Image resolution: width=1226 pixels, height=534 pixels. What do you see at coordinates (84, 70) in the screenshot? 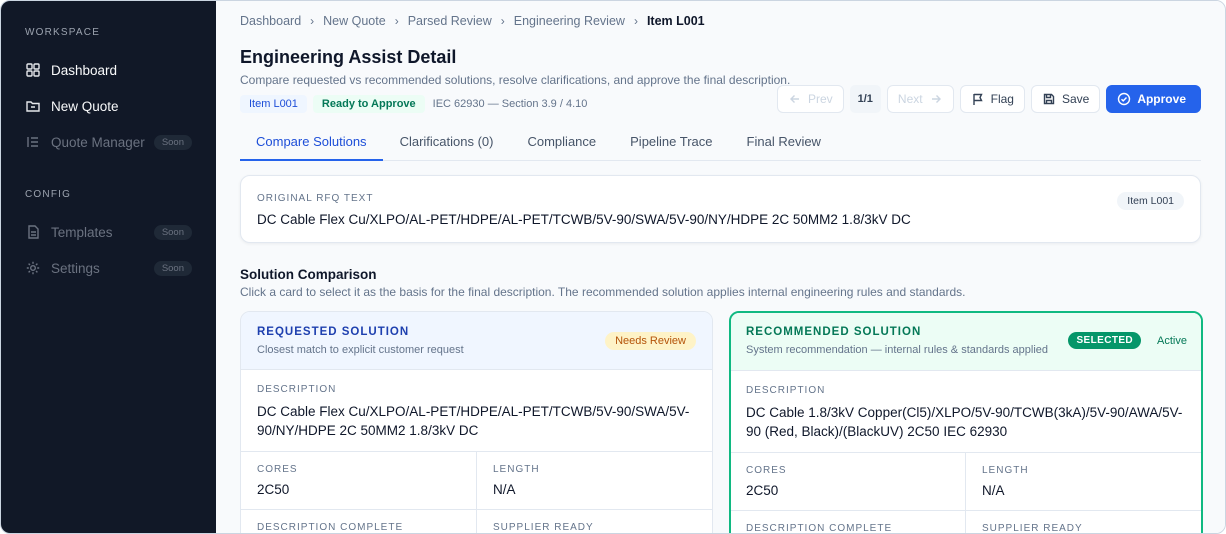
I see `sidebar-item-label: Dashboard` at bounding box center [84, 70].